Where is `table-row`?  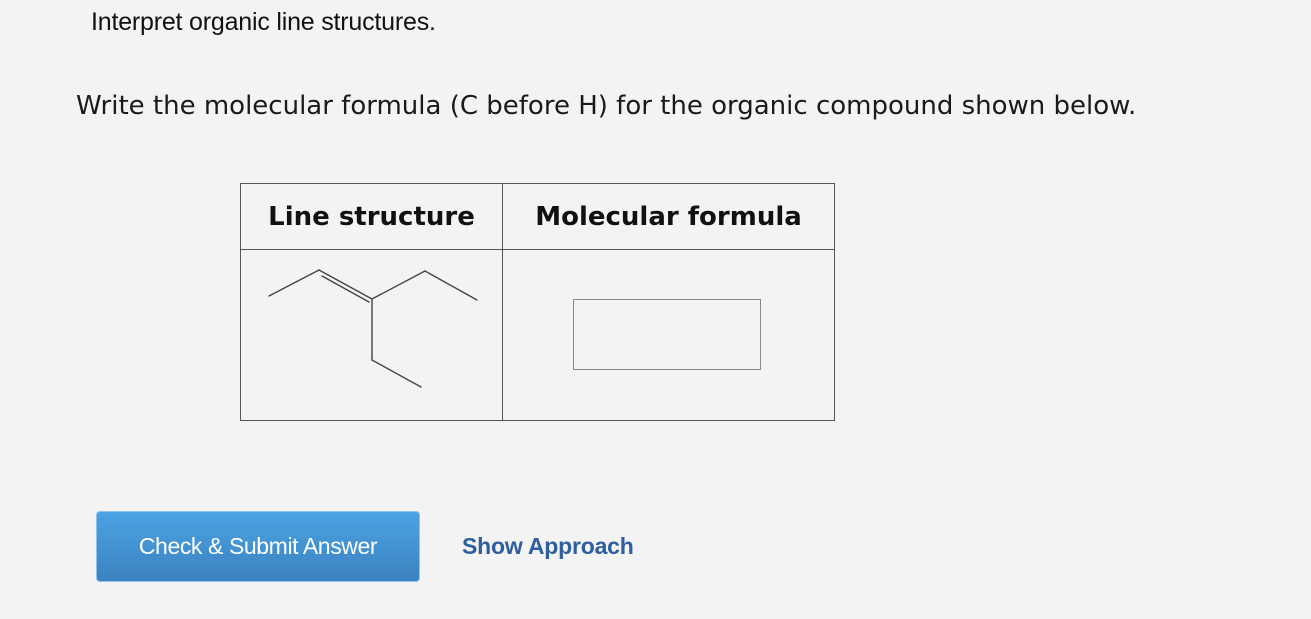 table-row is located at coordinates (537, 335).